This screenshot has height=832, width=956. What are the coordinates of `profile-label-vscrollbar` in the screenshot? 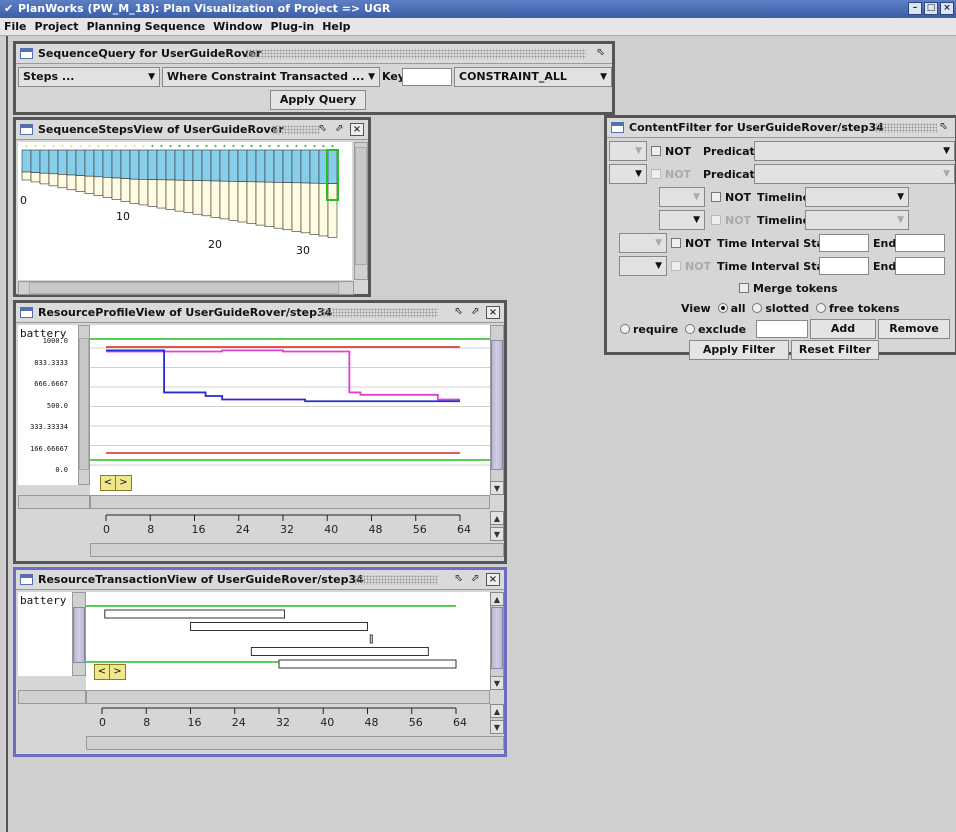 It's located at (84, 405).